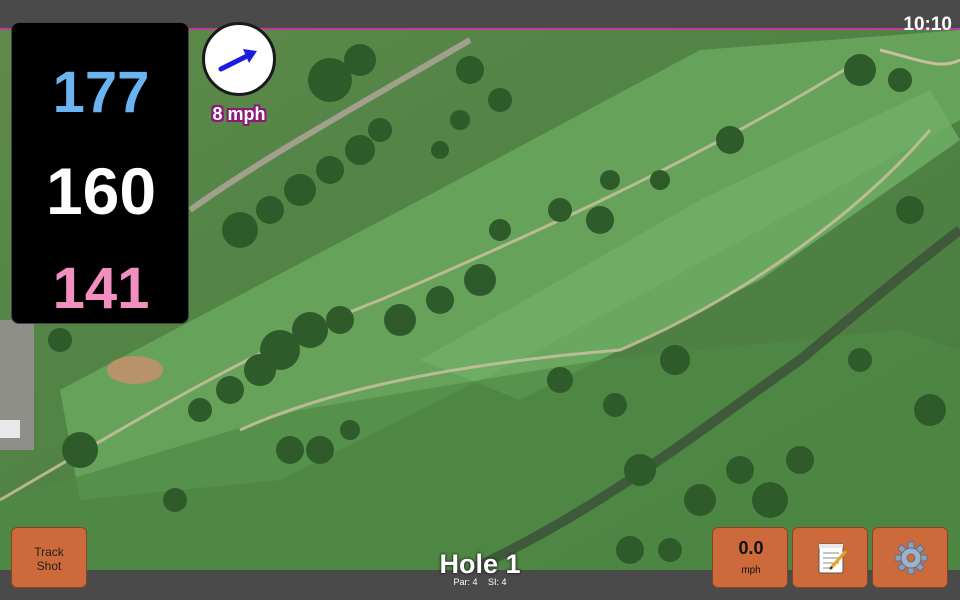 This screenshot has height=600, width=960. I want to click on speed-value: 0.0, so click(751, 548).